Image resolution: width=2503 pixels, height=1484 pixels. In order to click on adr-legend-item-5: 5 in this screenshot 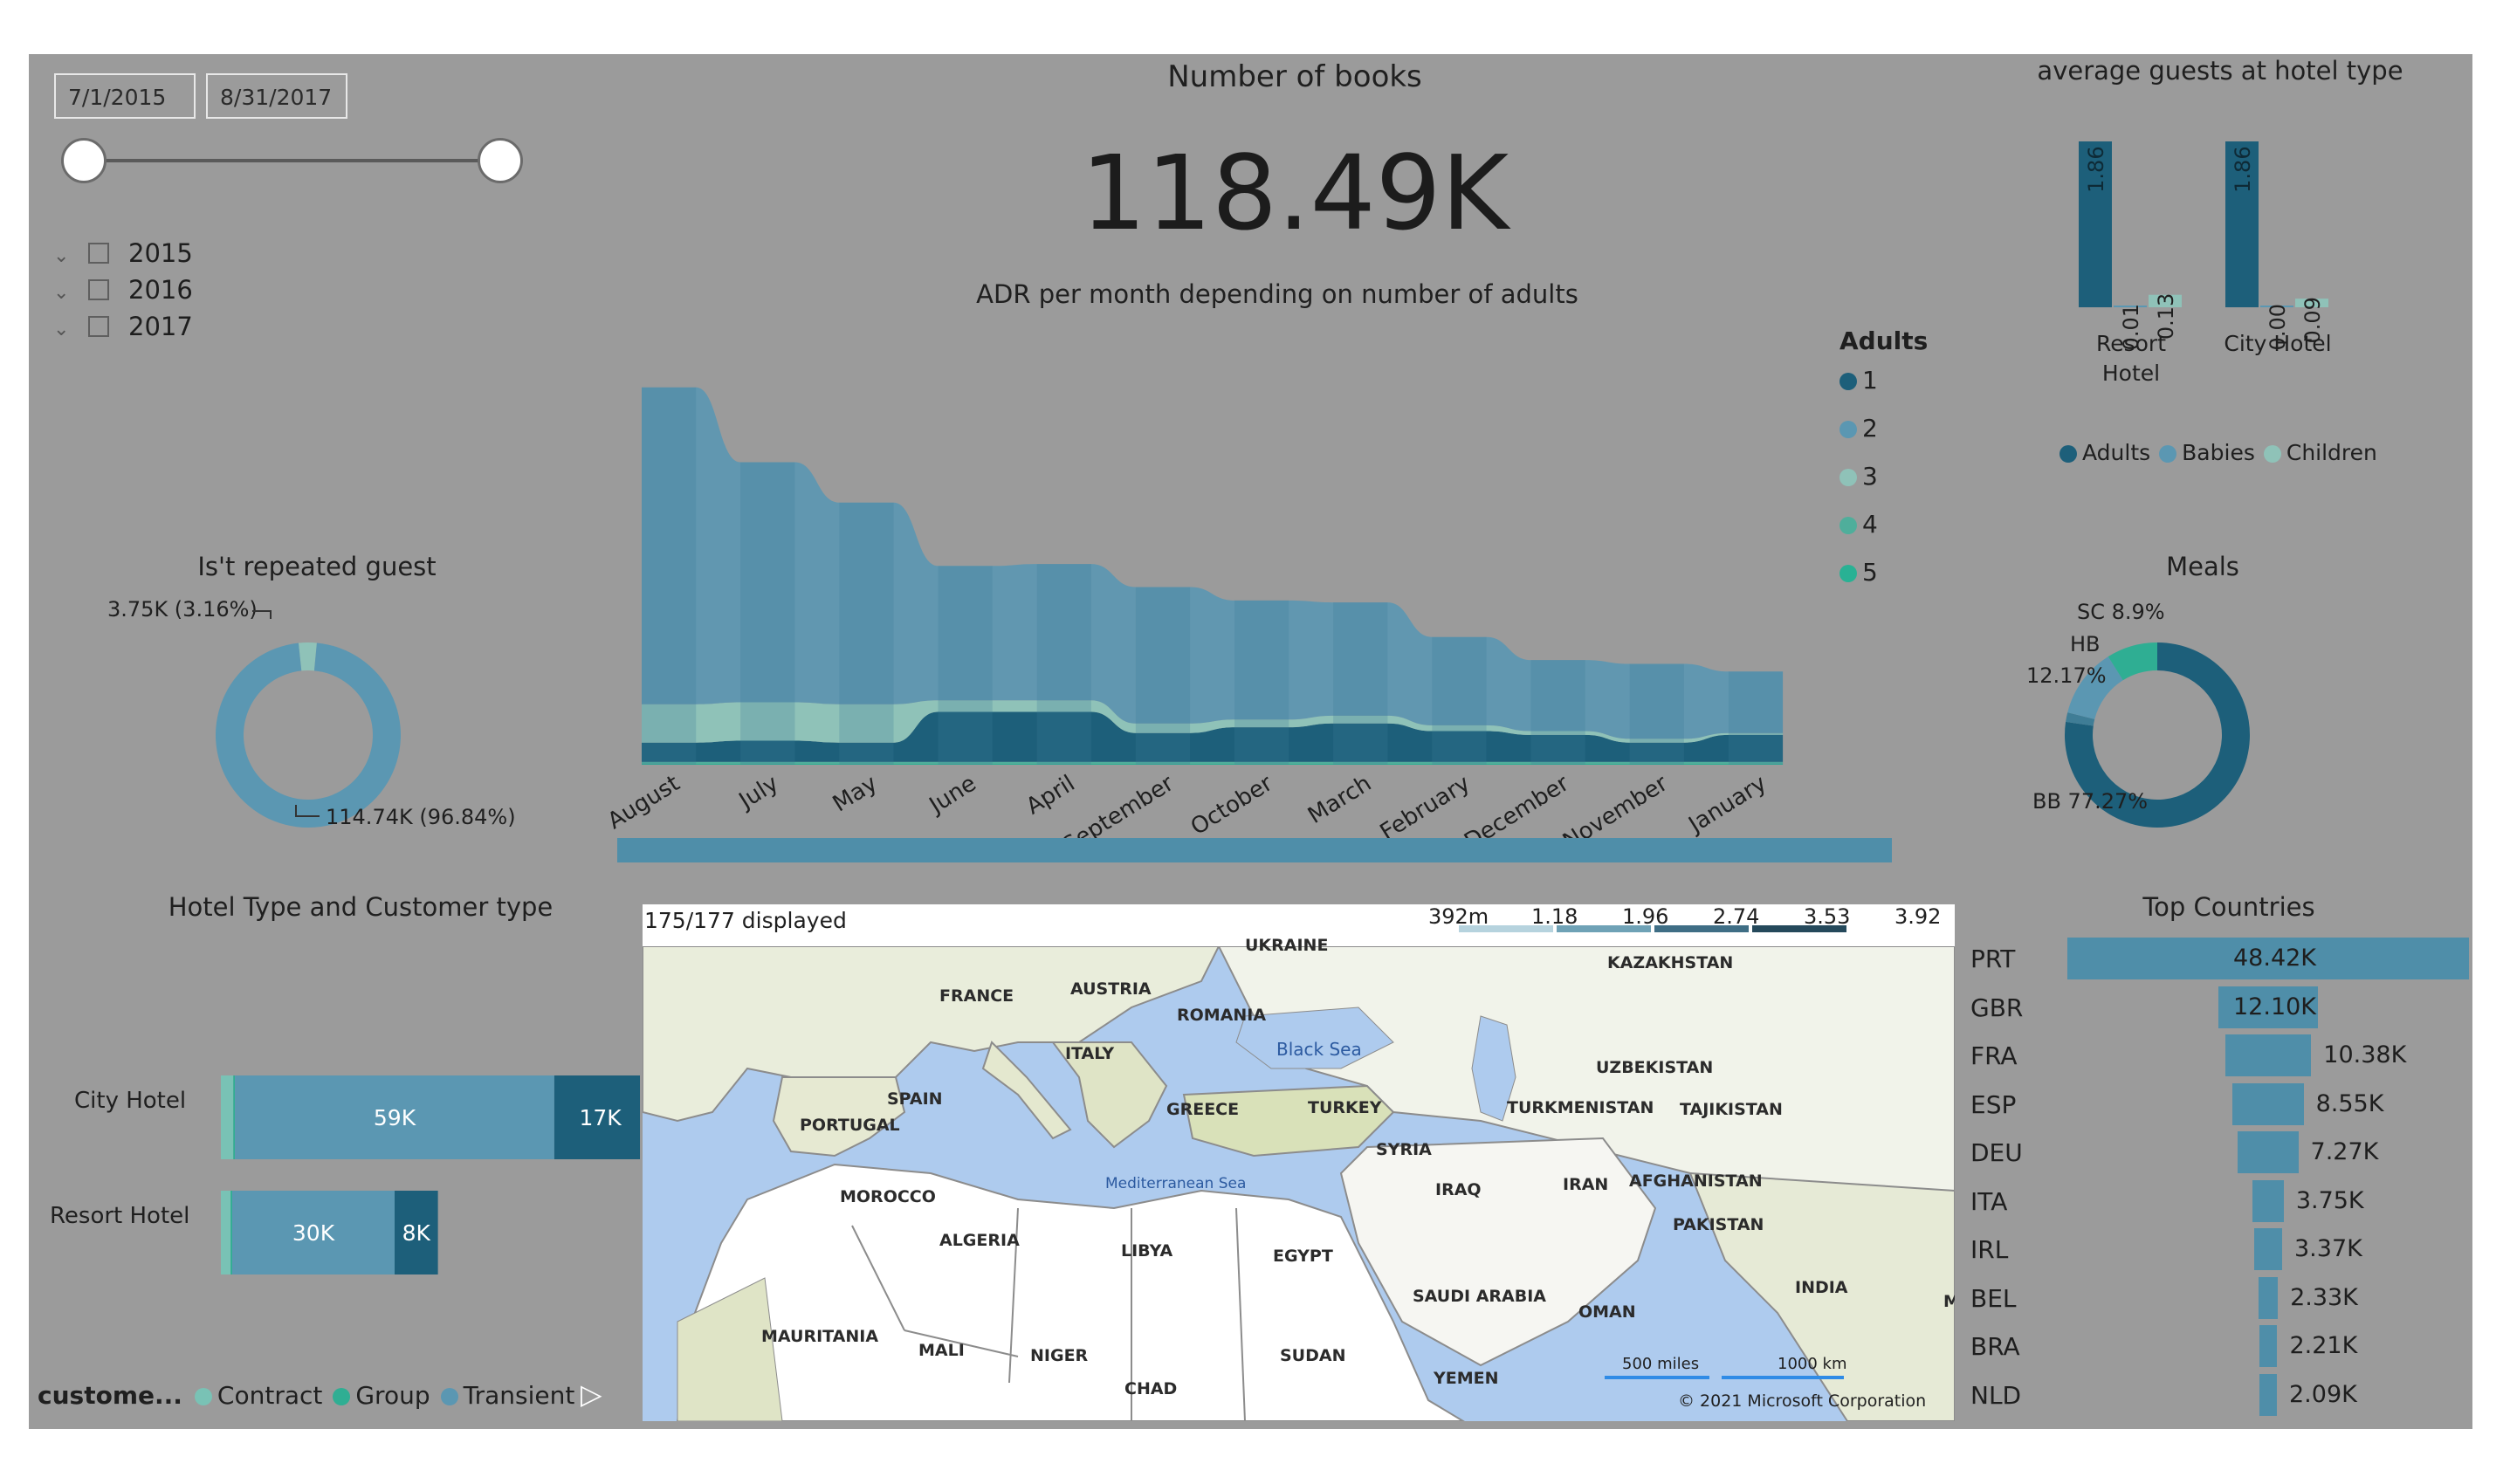, I will do `click(1858, 573)`.